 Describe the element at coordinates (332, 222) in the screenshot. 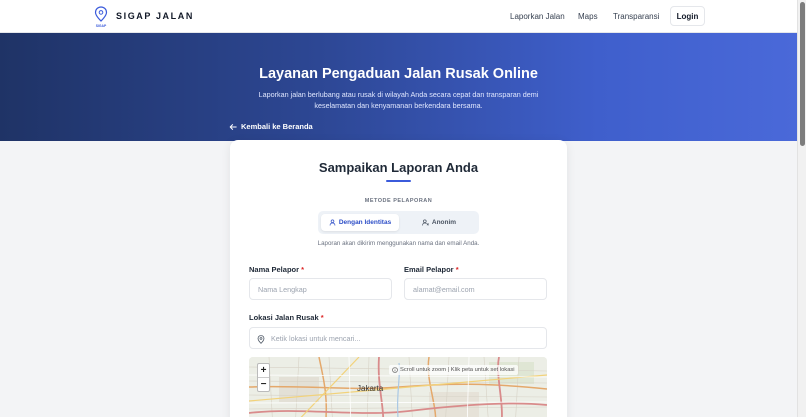

I see `user-icon` at that location.